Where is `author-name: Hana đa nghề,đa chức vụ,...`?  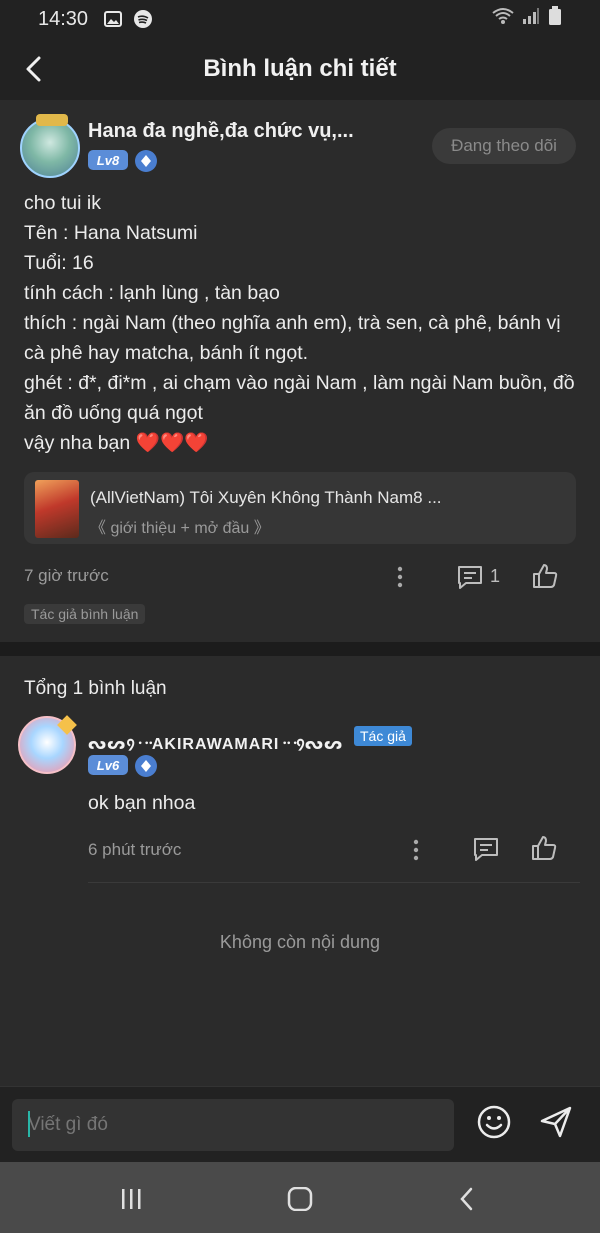
author-name: Hana đa nghề,đa chức vụ,... is located at coordinates (221, 131).